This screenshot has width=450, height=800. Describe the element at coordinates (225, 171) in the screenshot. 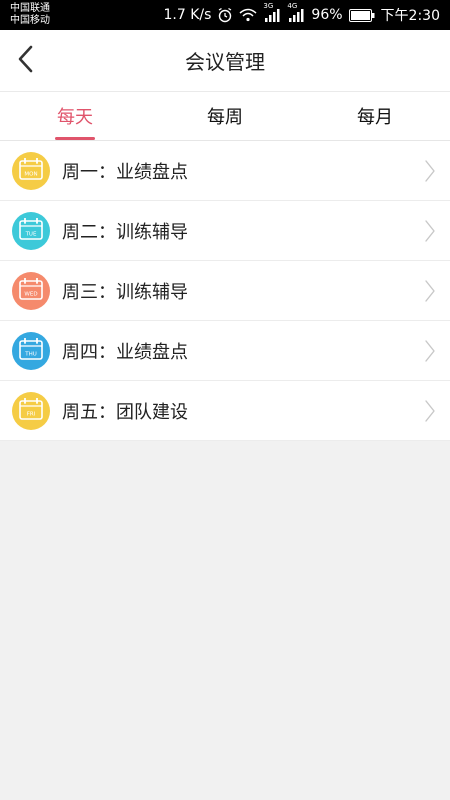

I see `meeting-list-item-1: MON 周一：业绩盘点` at that location.